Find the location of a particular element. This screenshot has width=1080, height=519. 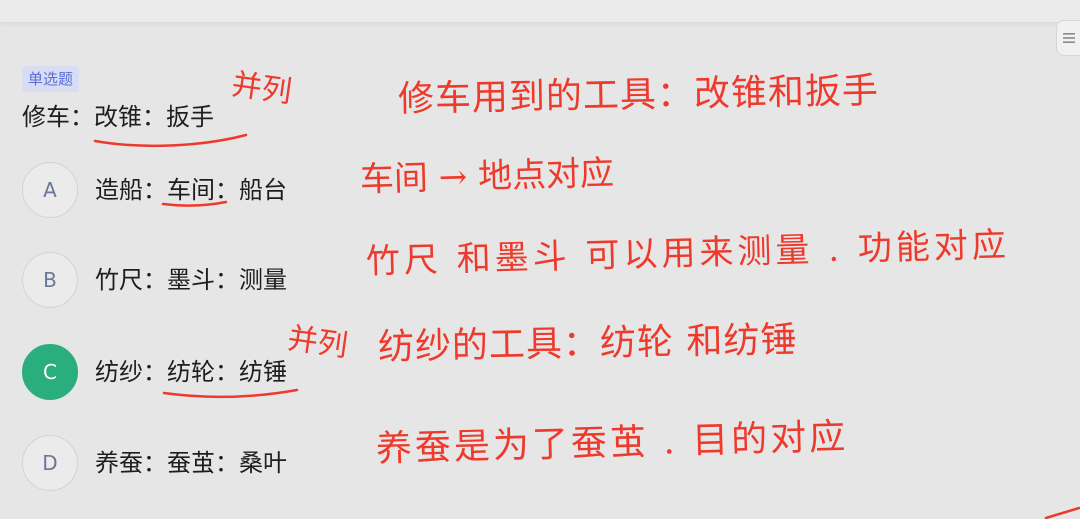

menu-icon is located at coordinates (1069, 38).